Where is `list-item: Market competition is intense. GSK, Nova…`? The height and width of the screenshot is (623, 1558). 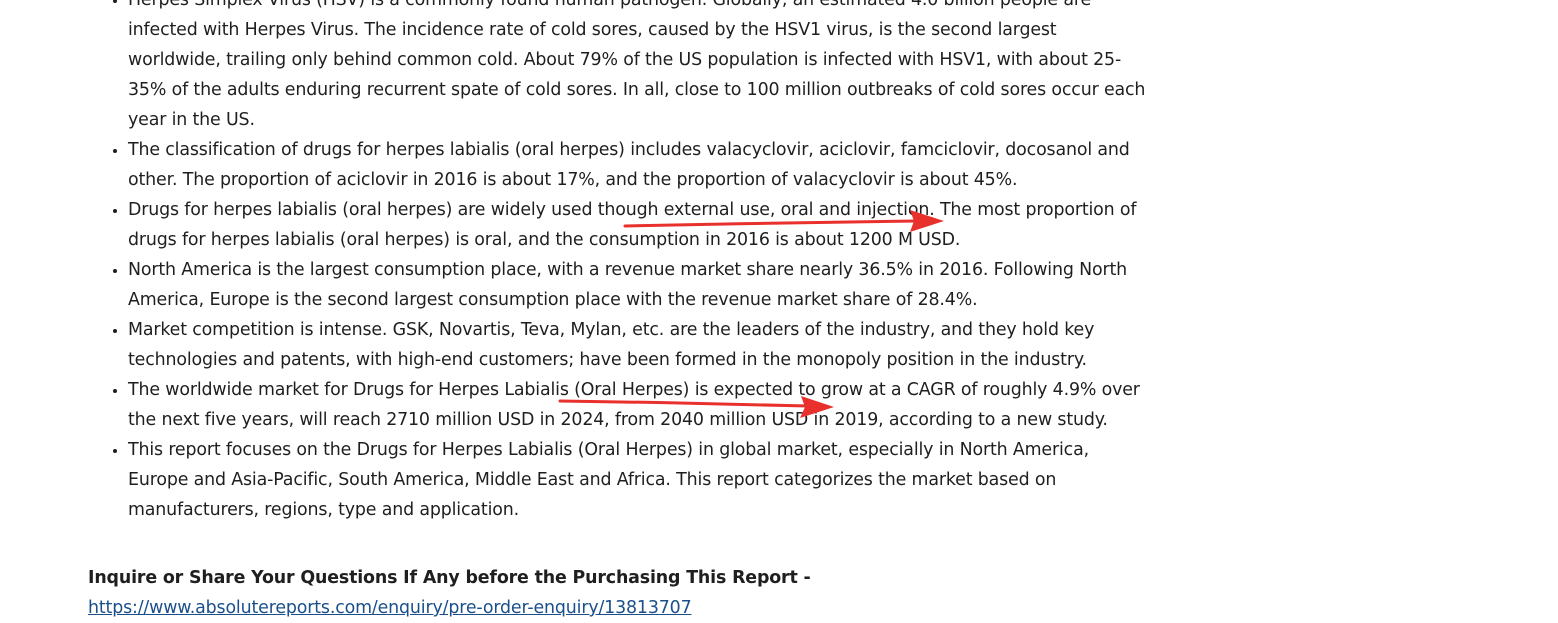 list-item: Market competition is intense. GSK, Nova… is located at coordinates (638, 345).